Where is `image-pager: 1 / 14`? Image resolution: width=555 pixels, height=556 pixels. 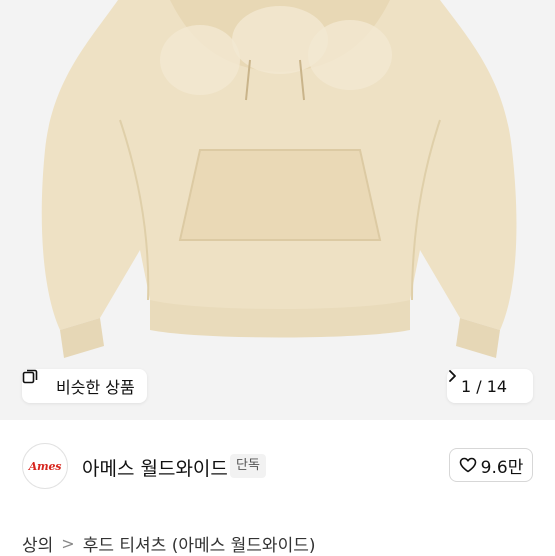
image-pager: 1 / 14 is located at coordinates (490, 386).